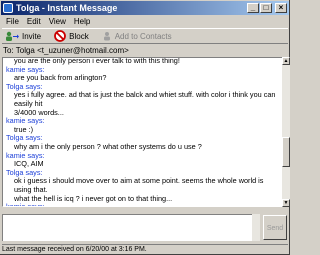  I want to click on toolbar: Invite Block Add to Contacts, so click(145, 36).